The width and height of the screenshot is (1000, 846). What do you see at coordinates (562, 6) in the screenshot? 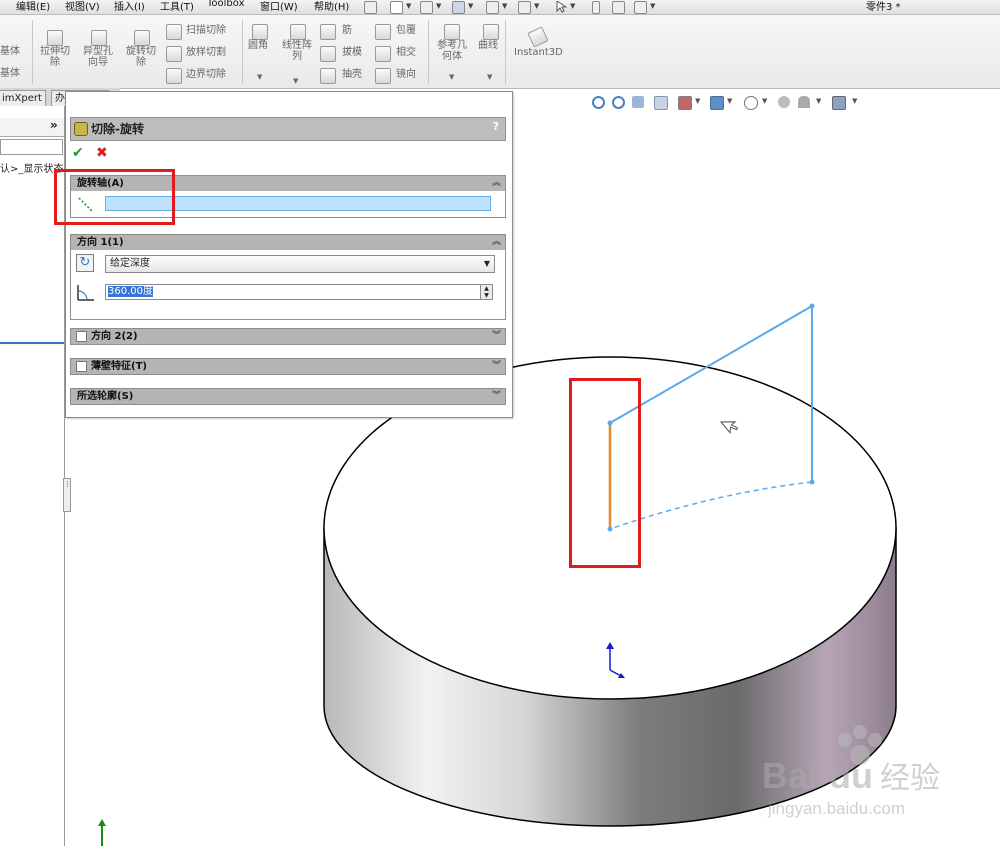
I see `select-cursor-icon` at bounding box center [562, 6].